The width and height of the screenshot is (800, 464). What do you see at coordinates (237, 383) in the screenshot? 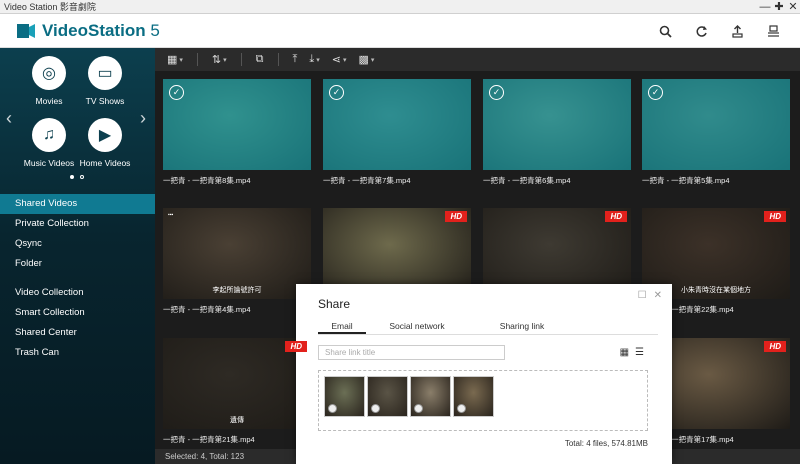
I see `video-thumbnail: HD 遺傳` at bounding box center [237, 383].